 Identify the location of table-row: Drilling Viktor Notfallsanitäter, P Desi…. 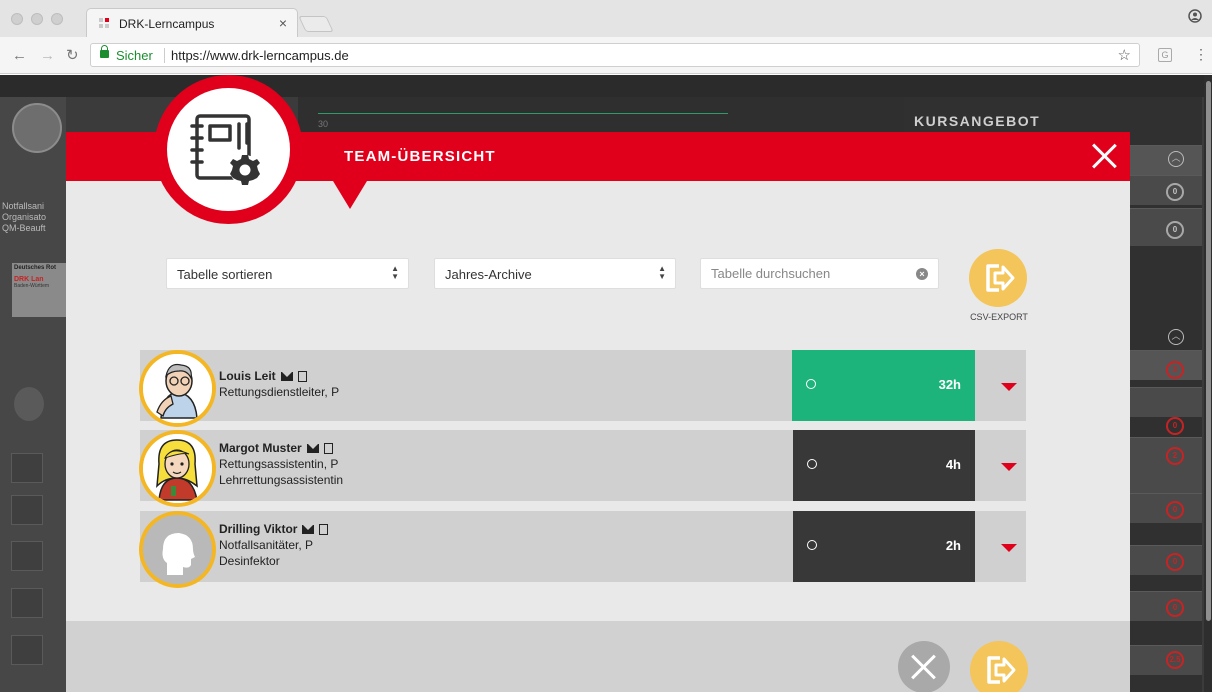
(582, 549).